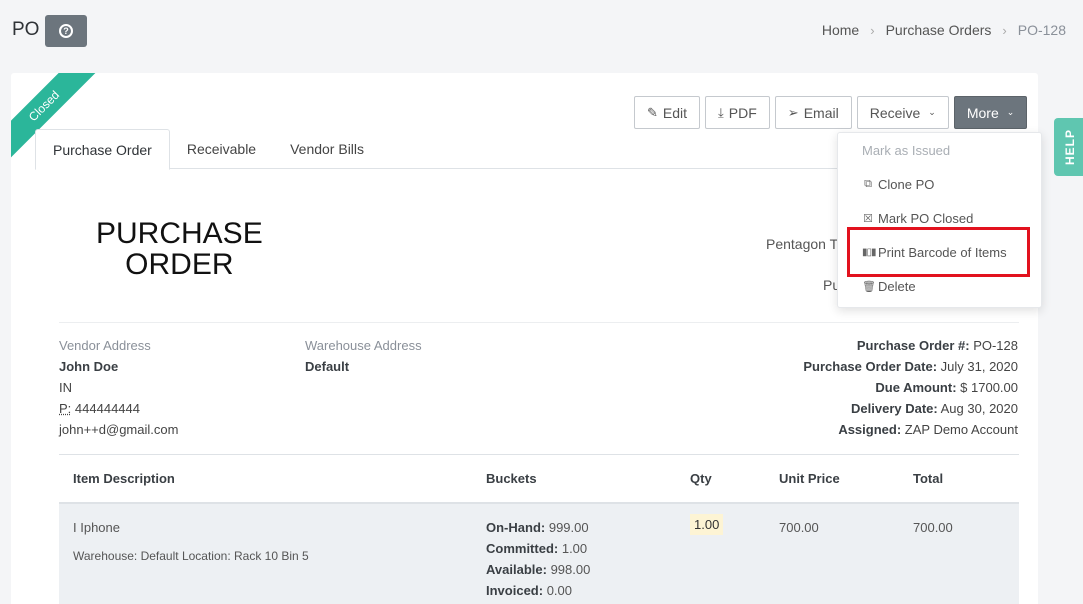 Image resolution: width=1083 pixels, height=604 pixels. What do you see at coordinates (928, 478) in the screenshot?
I see `header-total: Total` at bounding box center [928, 478].